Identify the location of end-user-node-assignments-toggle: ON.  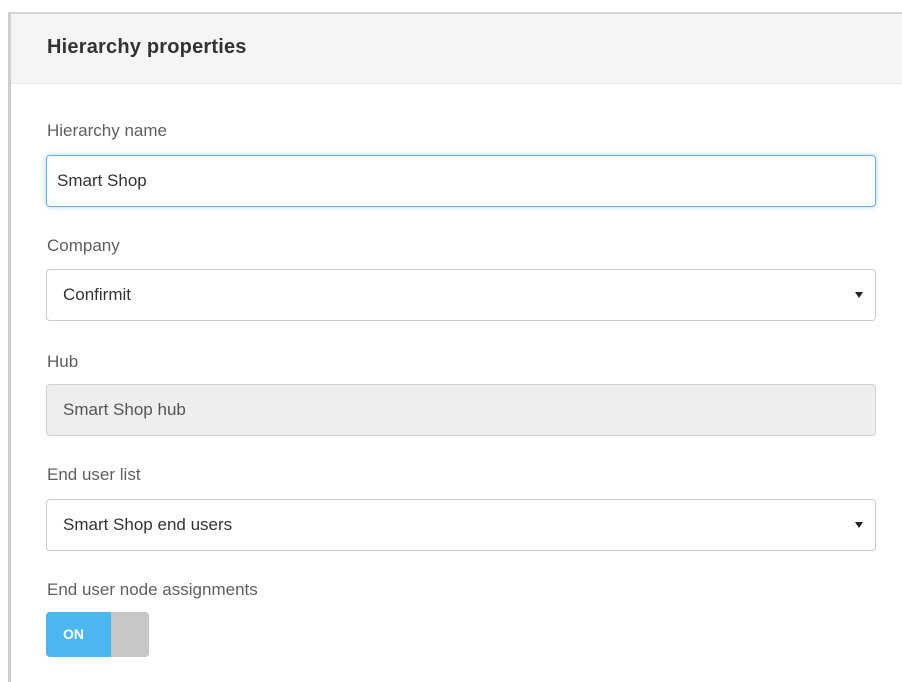
(97, 634).